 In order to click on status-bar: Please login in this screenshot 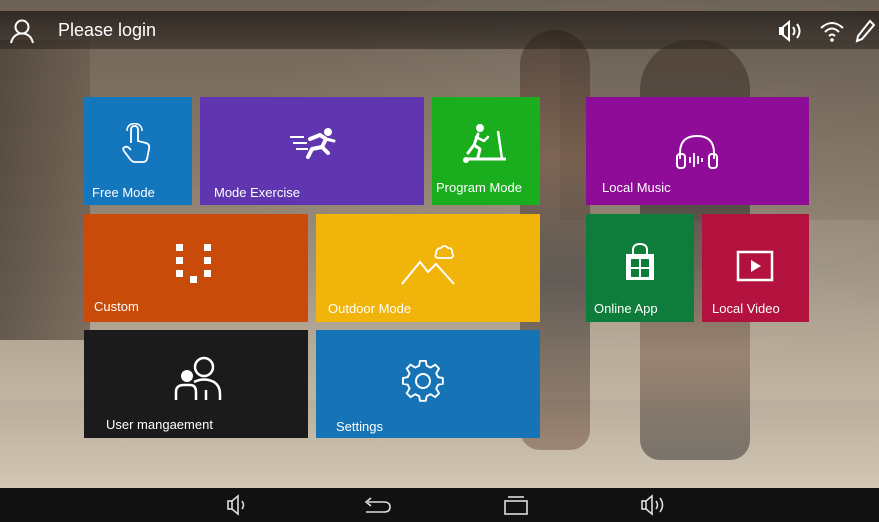, I will do `click(439, 30)`.